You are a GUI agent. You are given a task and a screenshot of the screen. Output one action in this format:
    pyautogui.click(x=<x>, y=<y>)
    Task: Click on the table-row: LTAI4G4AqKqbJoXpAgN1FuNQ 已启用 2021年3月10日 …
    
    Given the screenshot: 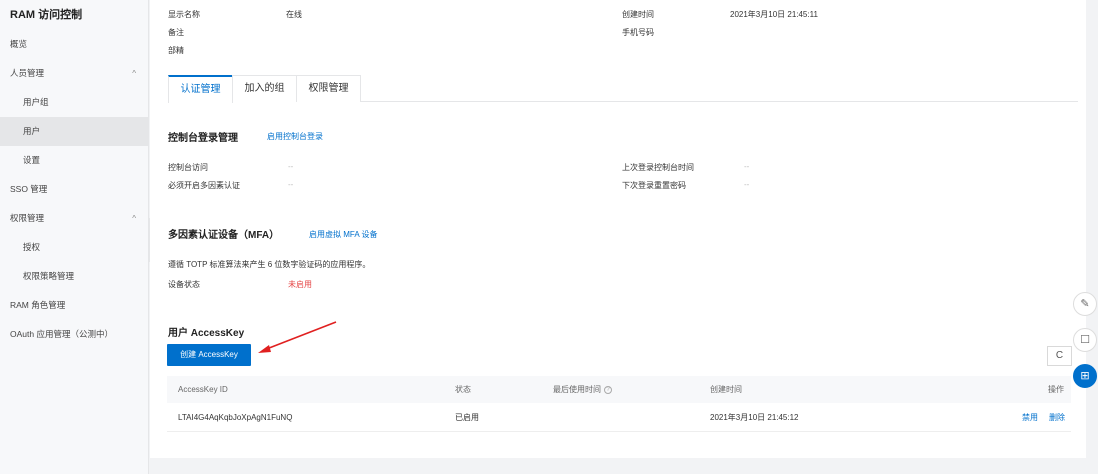 What is the action you would take?
    pyautogui.click(x=619, y=417)
    